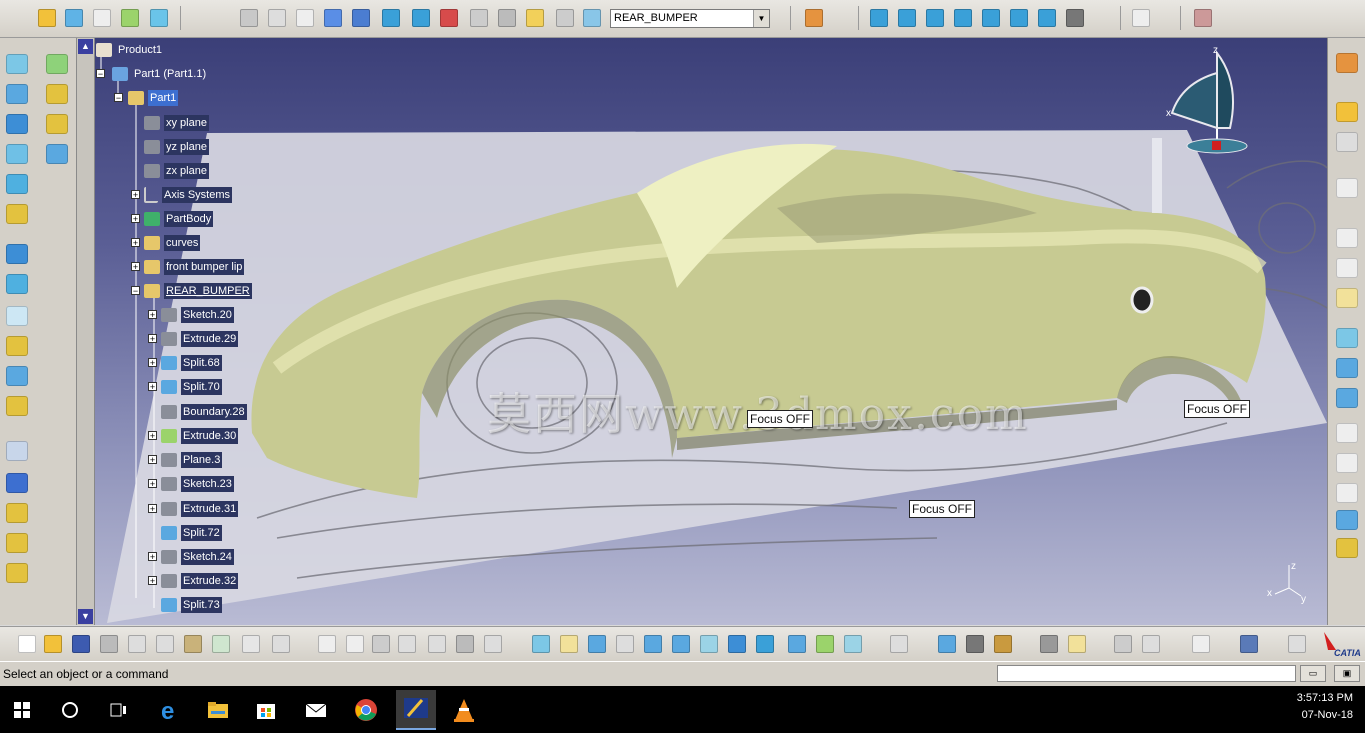  Describe the element at coordinates (160, 74) in the screenshot. I see `tree-node-part-instance: Part1 (Part1.1)` at that location.